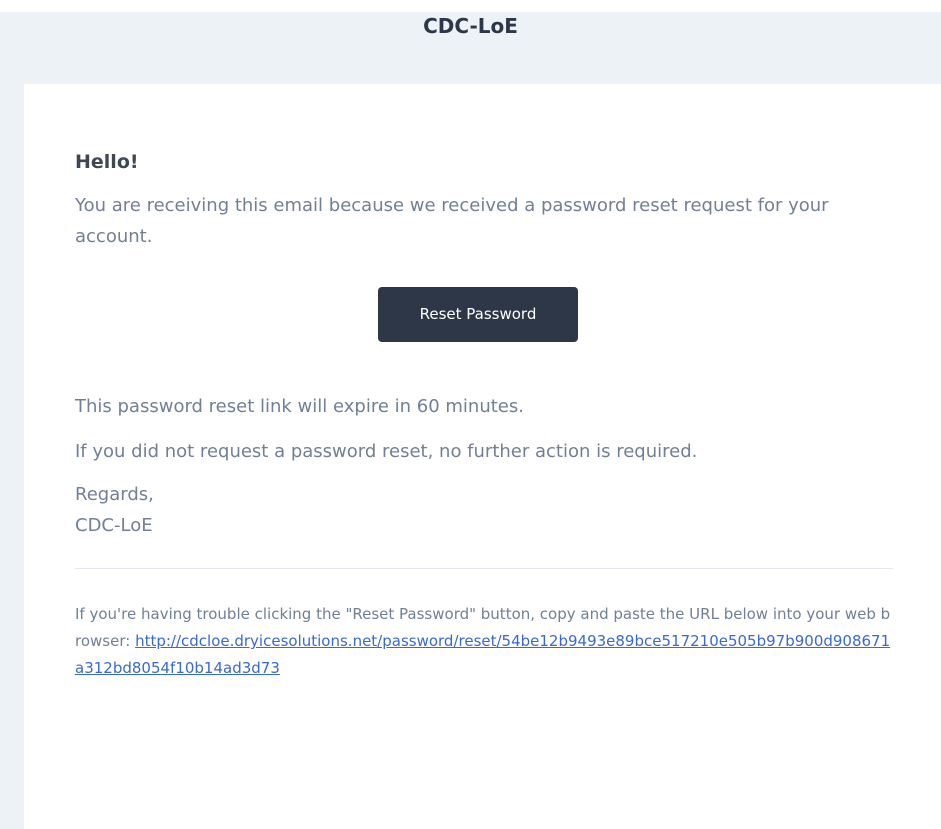 The image size is (941, 829). Describe the element at coordinates (484, 568) in the screenshot. I see `divider` at that location.